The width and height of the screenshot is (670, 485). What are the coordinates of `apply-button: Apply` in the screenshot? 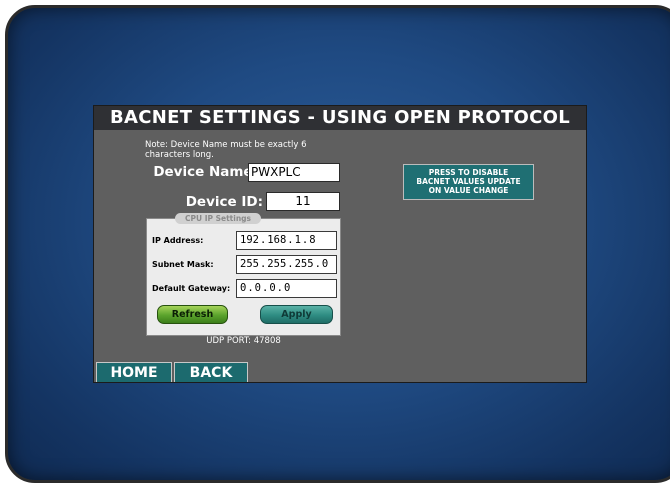 It's located at (296, 314).